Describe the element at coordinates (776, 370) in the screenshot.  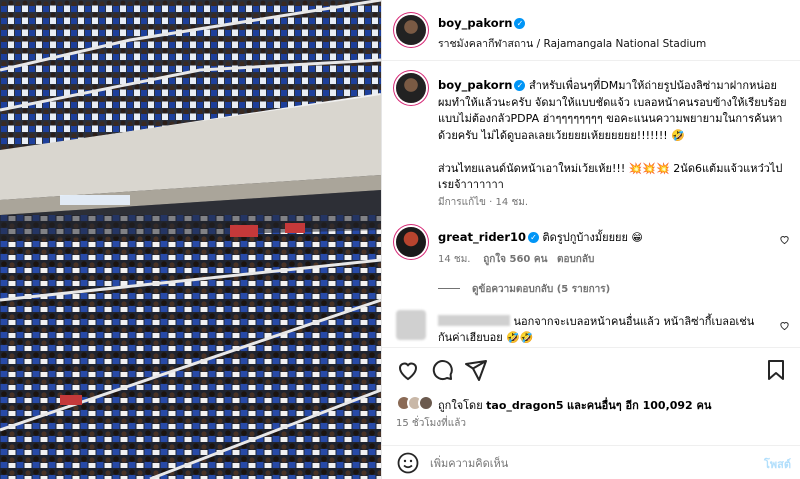
I see `bookmark-icon` at that location.